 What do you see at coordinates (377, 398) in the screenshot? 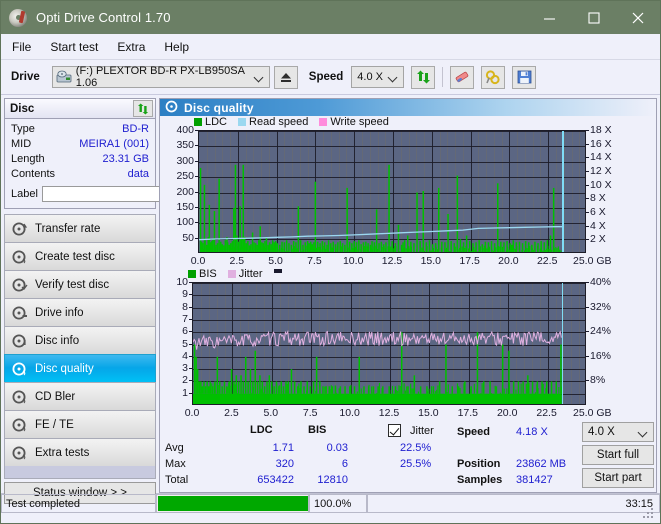
I see `series-floor` at bounding box center [377, 398].